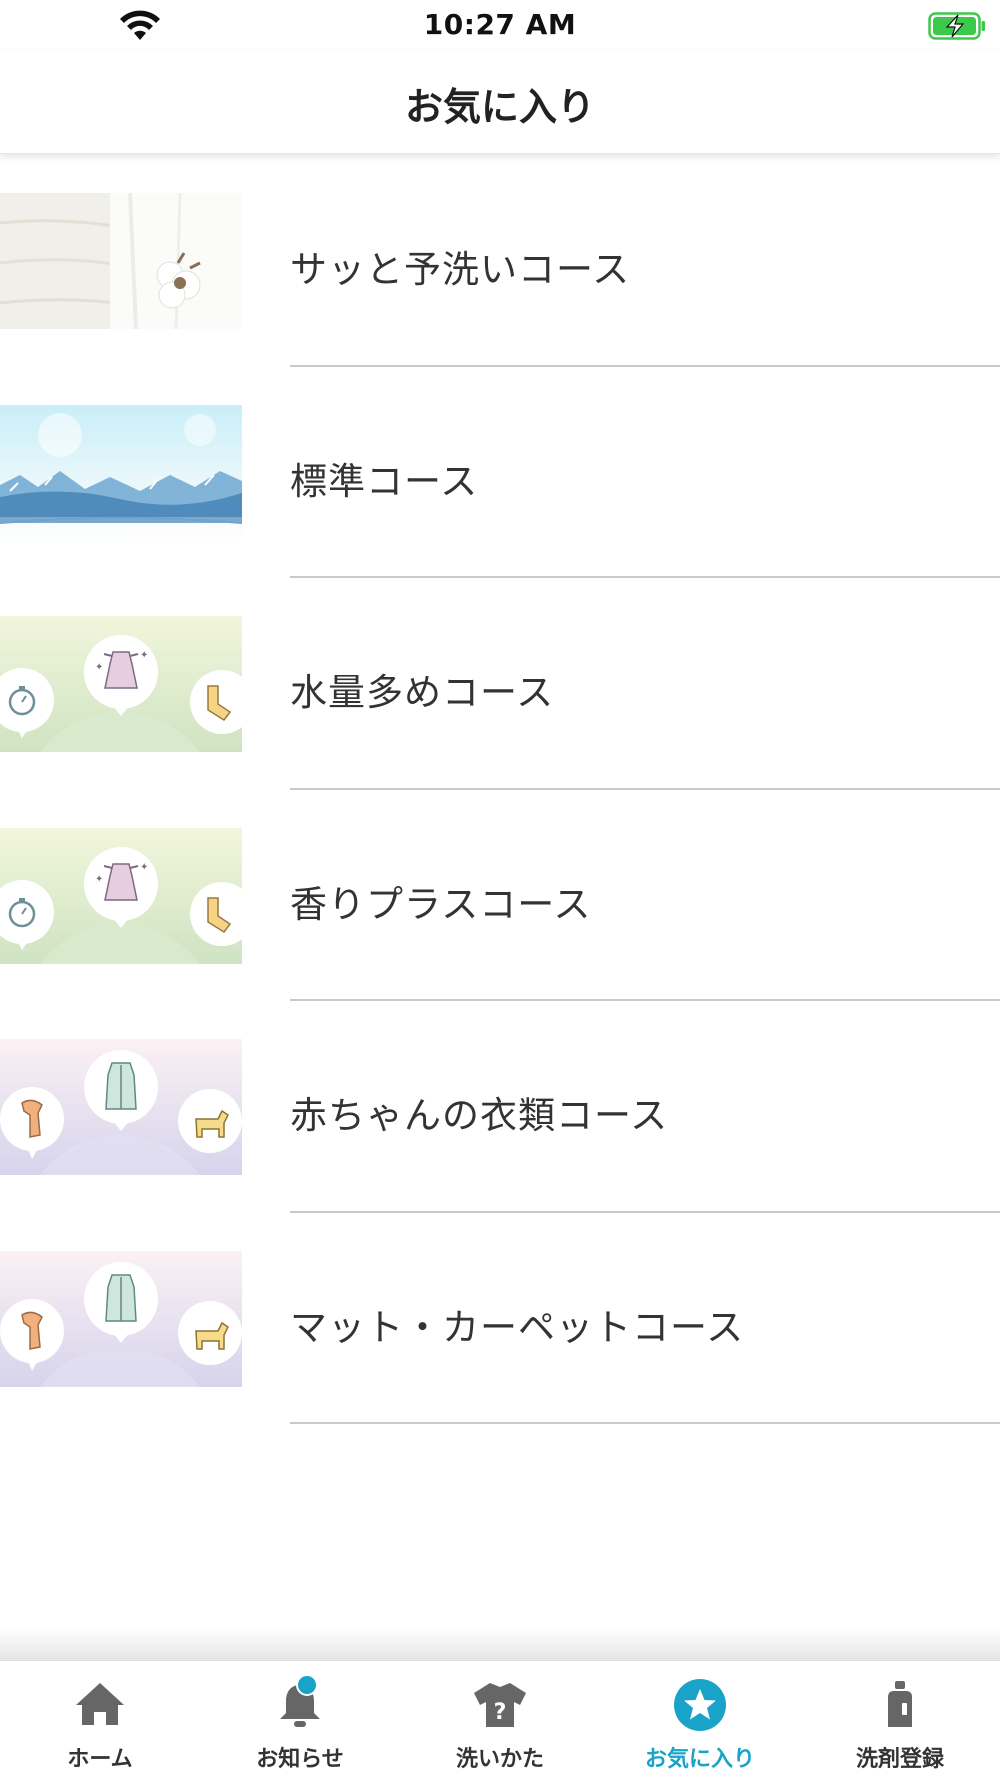 The image size is (1000, 1778). I want to click on tab-washing-guide: ? 洗いかた, so click(500, 1719).